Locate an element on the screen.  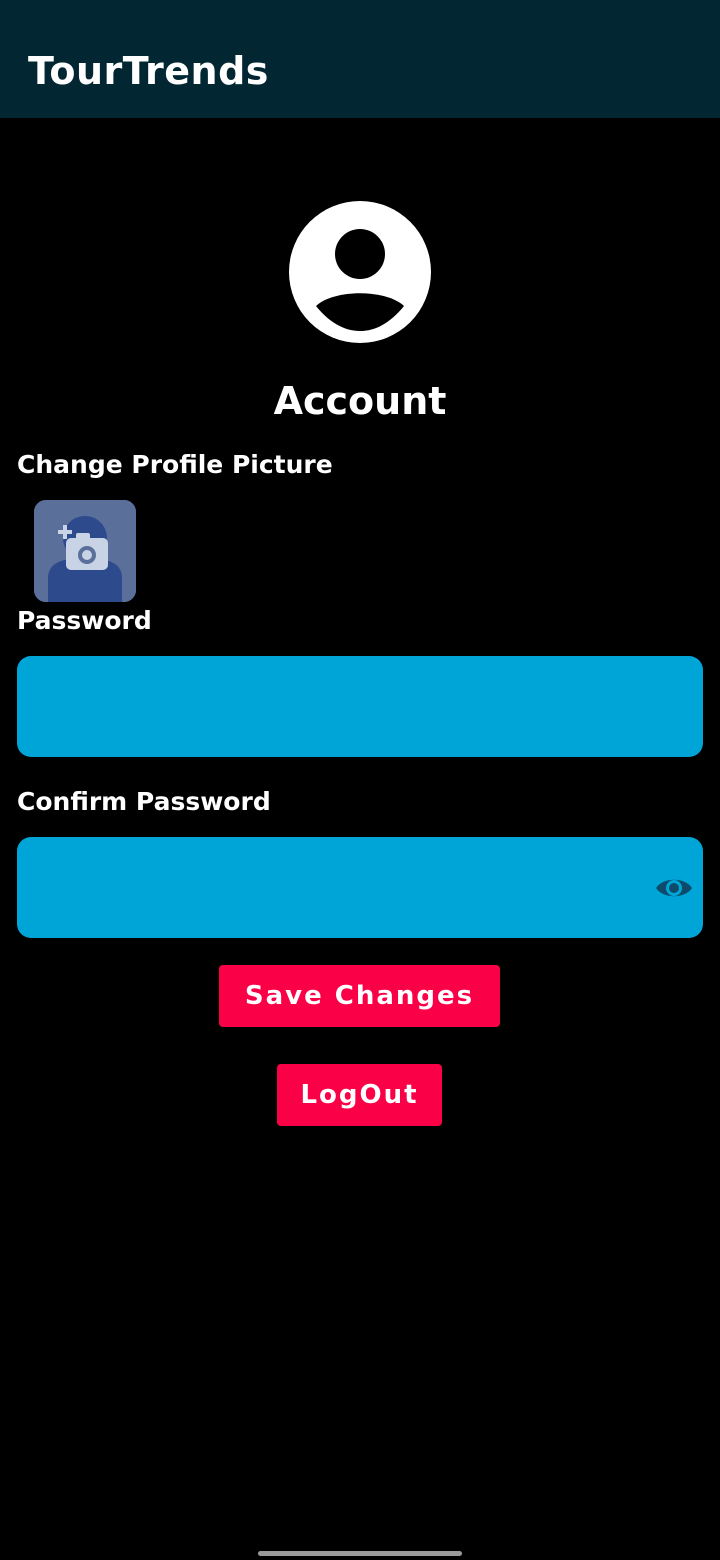
change-picture-label: Change Profile Picture is located at coordinates (175, 464).